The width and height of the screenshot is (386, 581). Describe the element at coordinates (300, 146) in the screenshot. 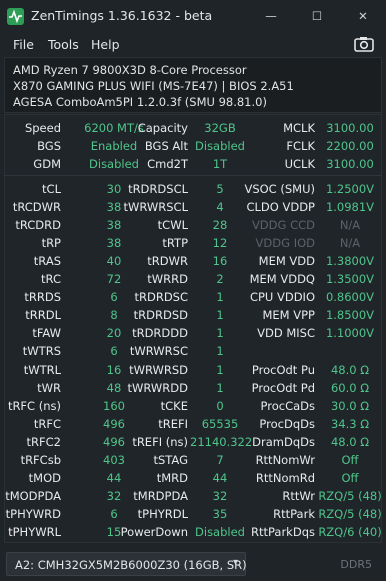

I see `timing-label: FCLK` at that location.